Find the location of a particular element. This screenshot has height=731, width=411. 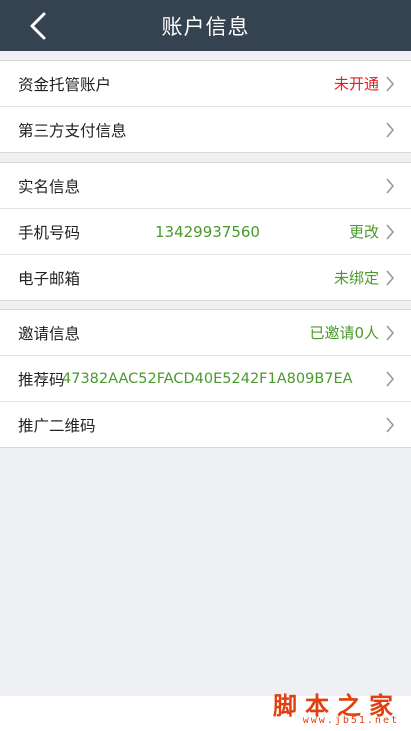

chevron-left-icon is located at coordinates (38, 26).